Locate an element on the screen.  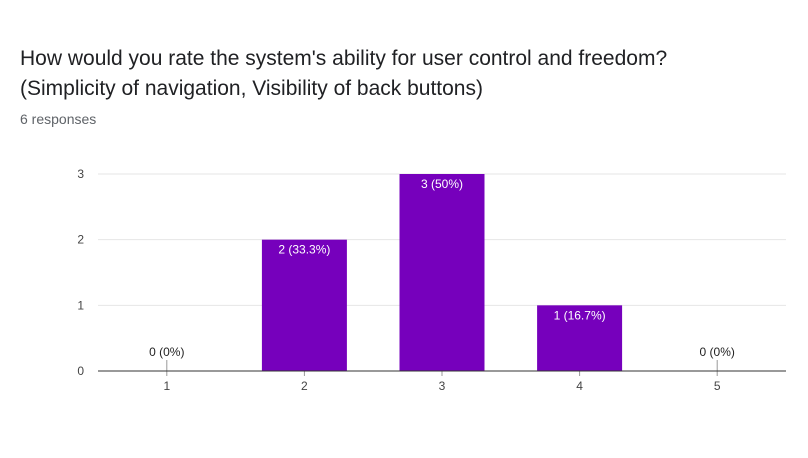
x-tick-label: 1 is located at coordinates (166, 386).